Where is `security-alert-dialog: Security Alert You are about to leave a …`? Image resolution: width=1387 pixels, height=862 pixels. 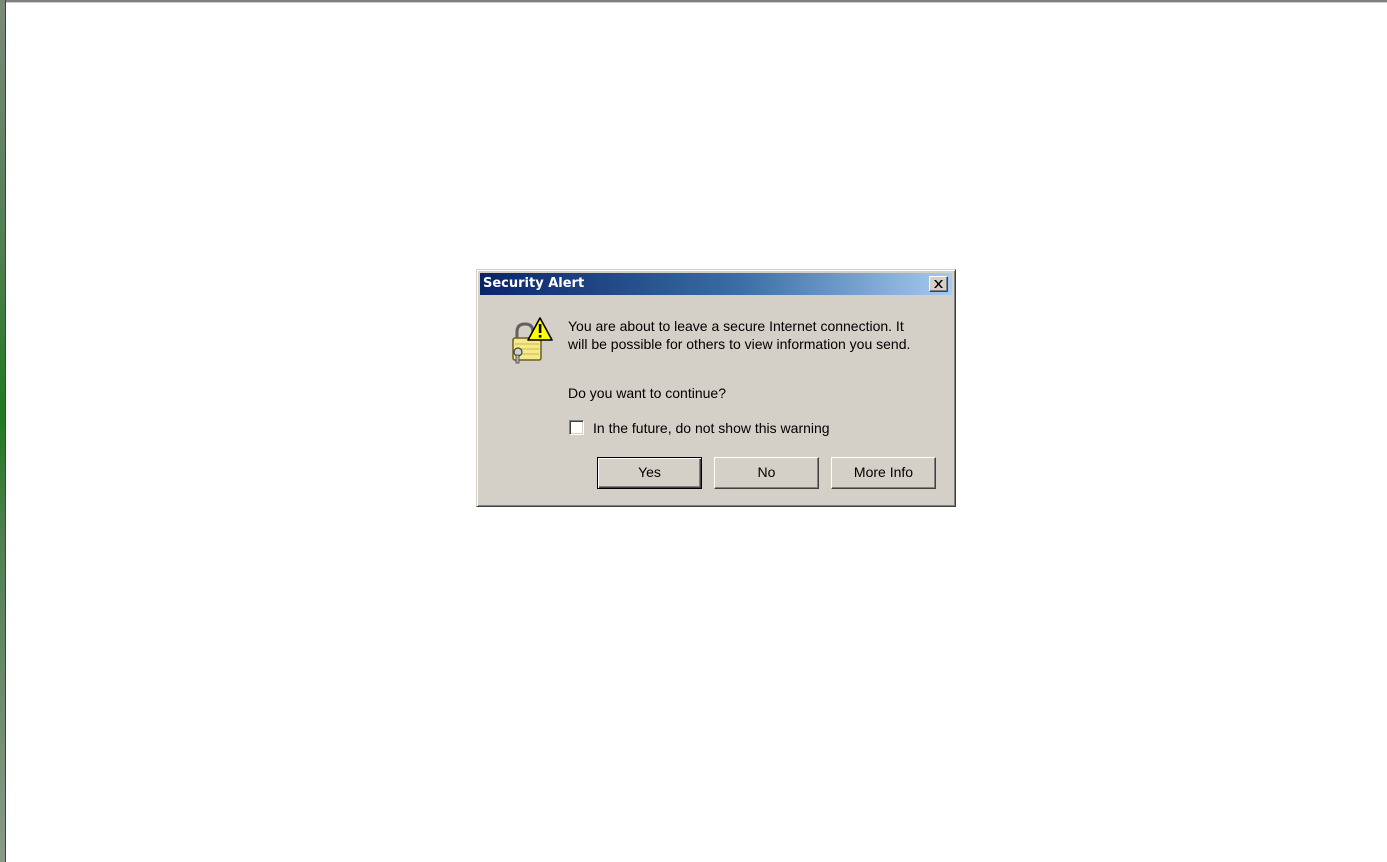
security-alert-dialog: Security Alert You are about to leave a … is located at coordinates (716, 388).